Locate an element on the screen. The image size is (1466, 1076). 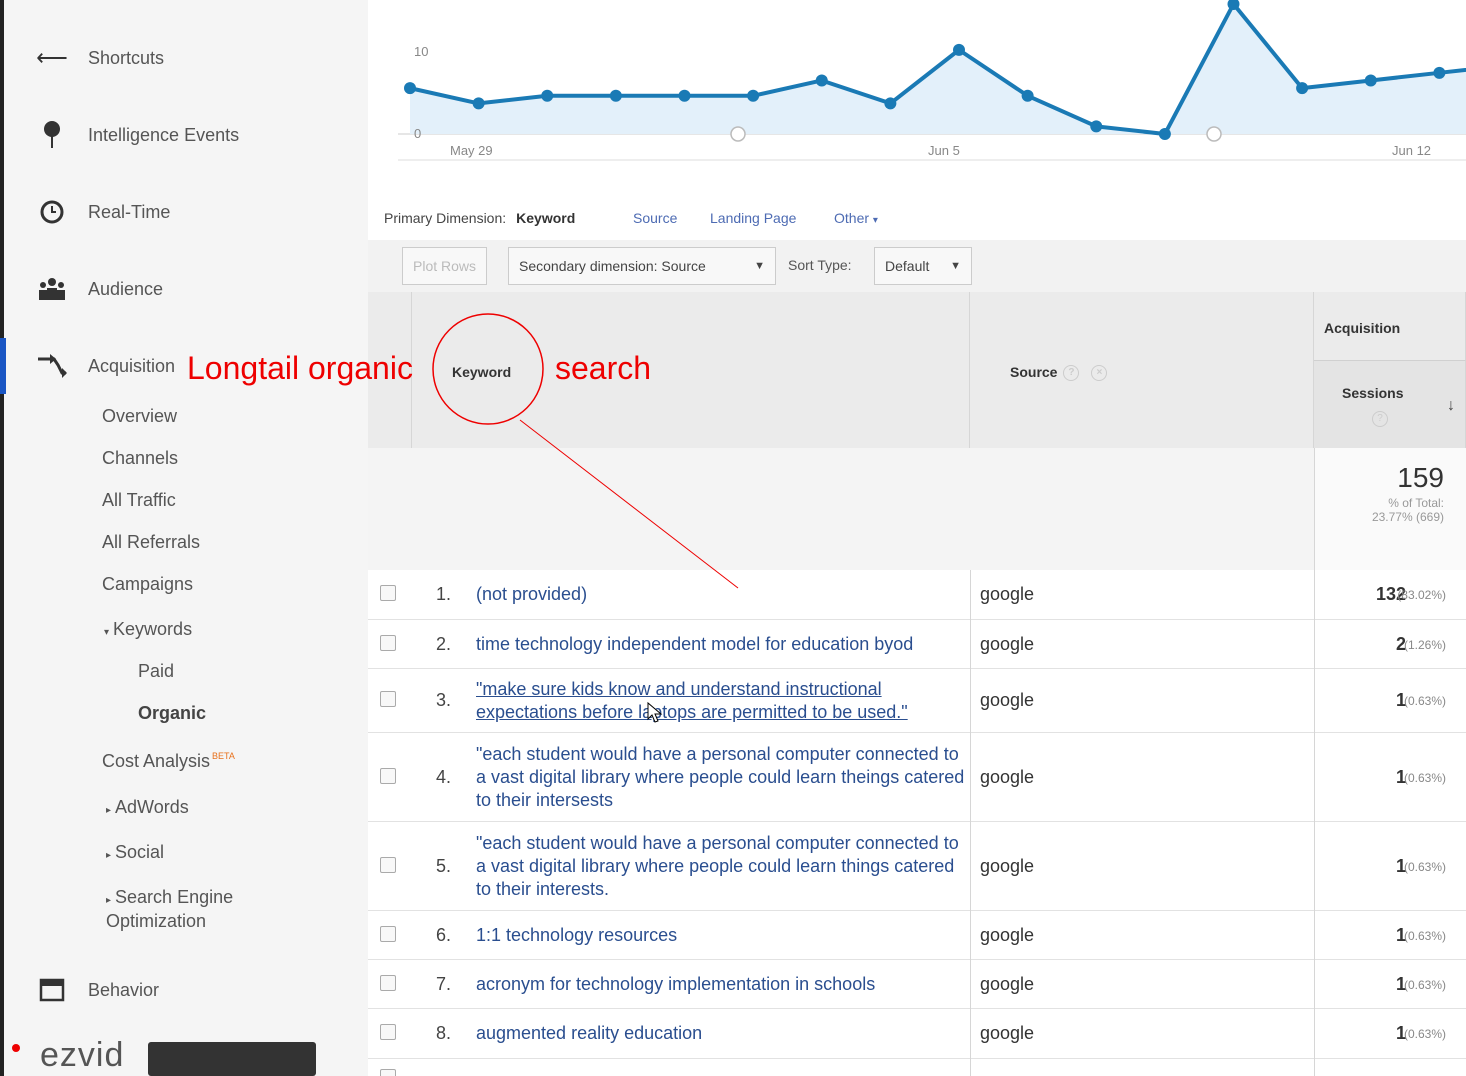
sidebar-item-organic: Organic is located at coordinates (172, 713).